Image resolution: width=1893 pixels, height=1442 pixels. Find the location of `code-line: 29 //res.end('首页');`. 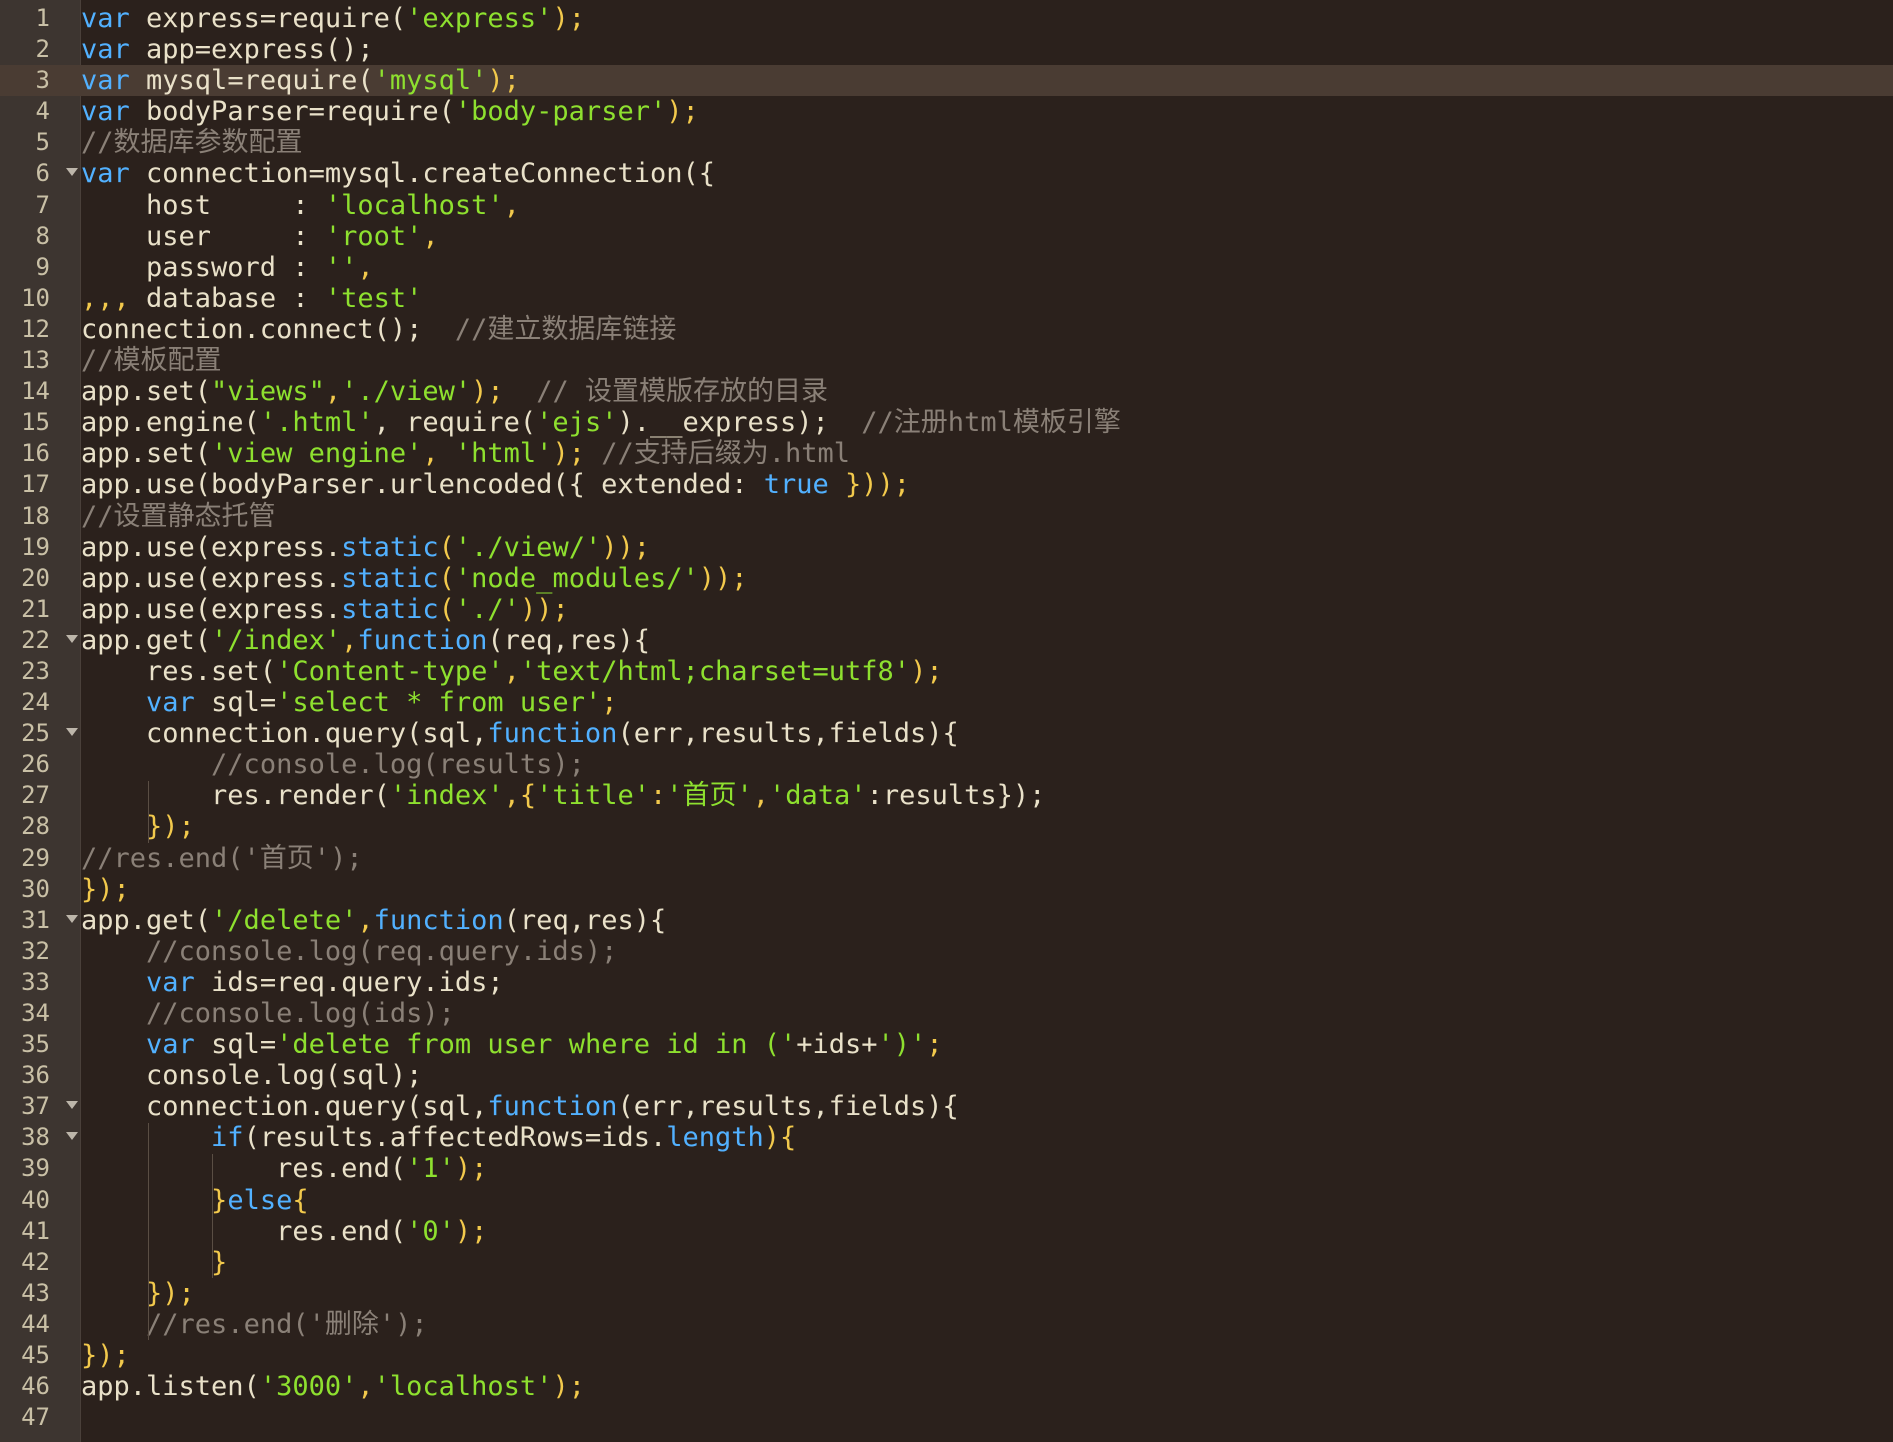

code-line: 29 //res.end('首页'); is located at coordinates (946, 858).